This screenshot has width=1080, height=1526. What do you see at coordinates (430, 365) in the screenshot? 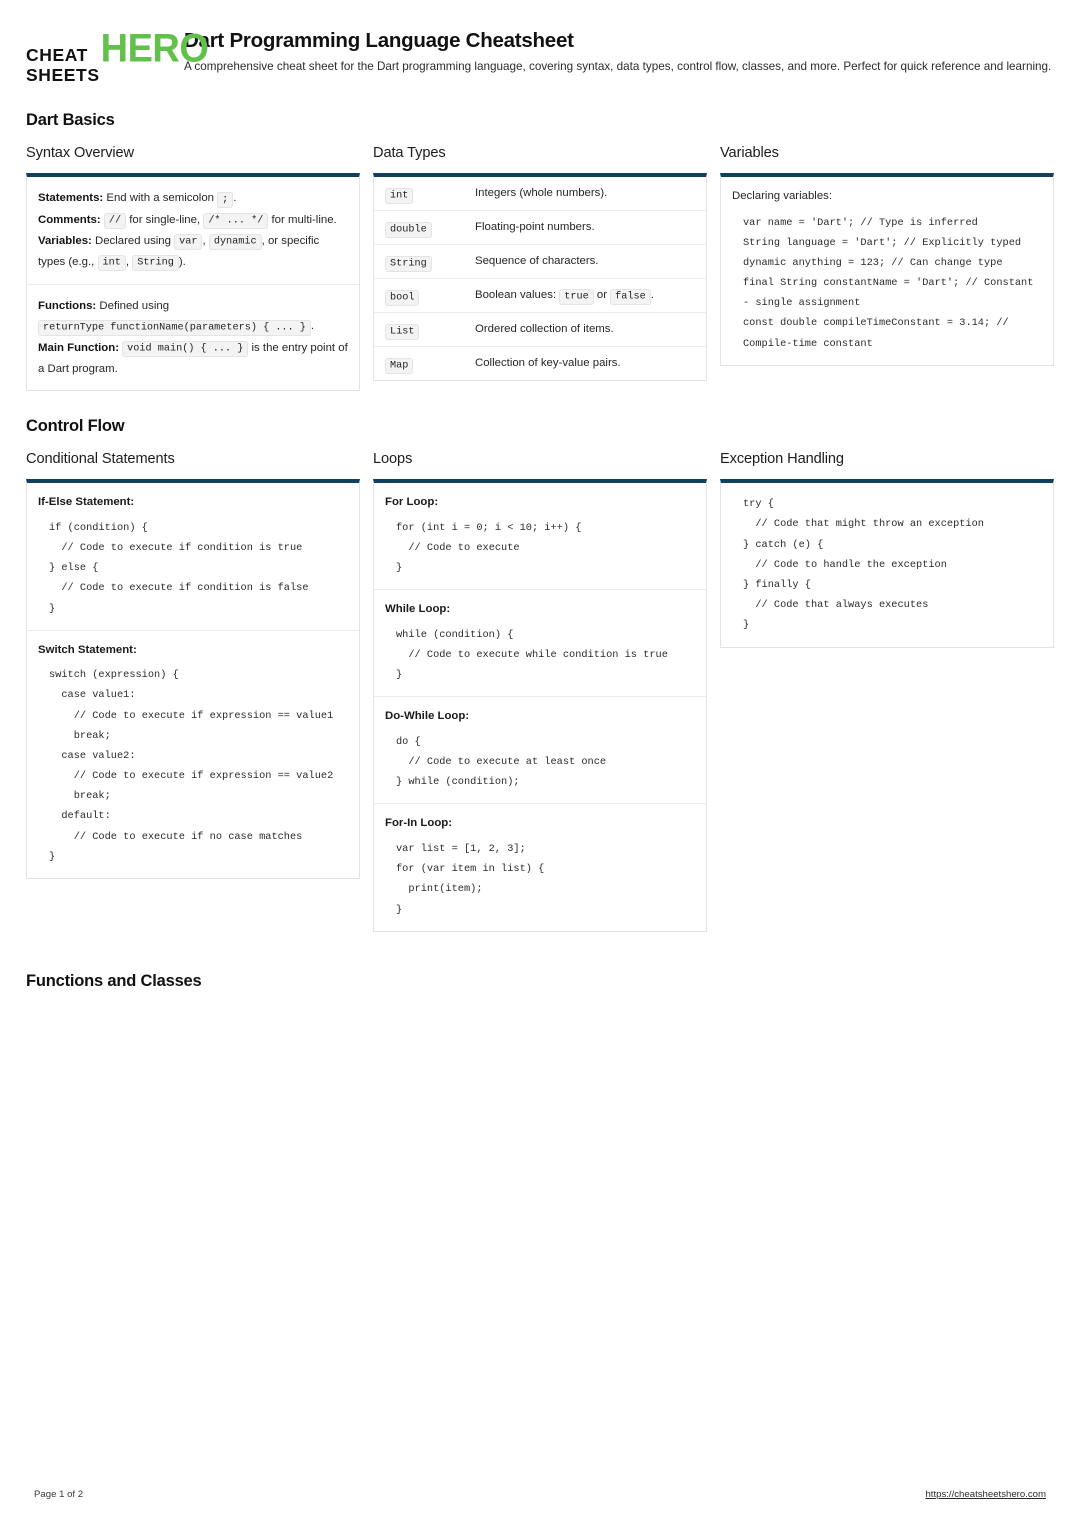
I see `data-type-key: Map` at bounding box center [430, 365].